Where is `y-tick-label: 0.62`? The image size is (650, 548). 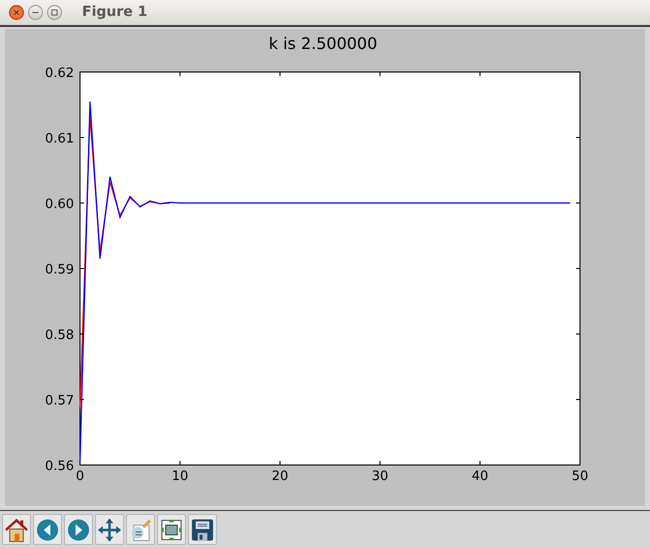 y-tick-label: 0.62 is located at coordinates (59, 73).